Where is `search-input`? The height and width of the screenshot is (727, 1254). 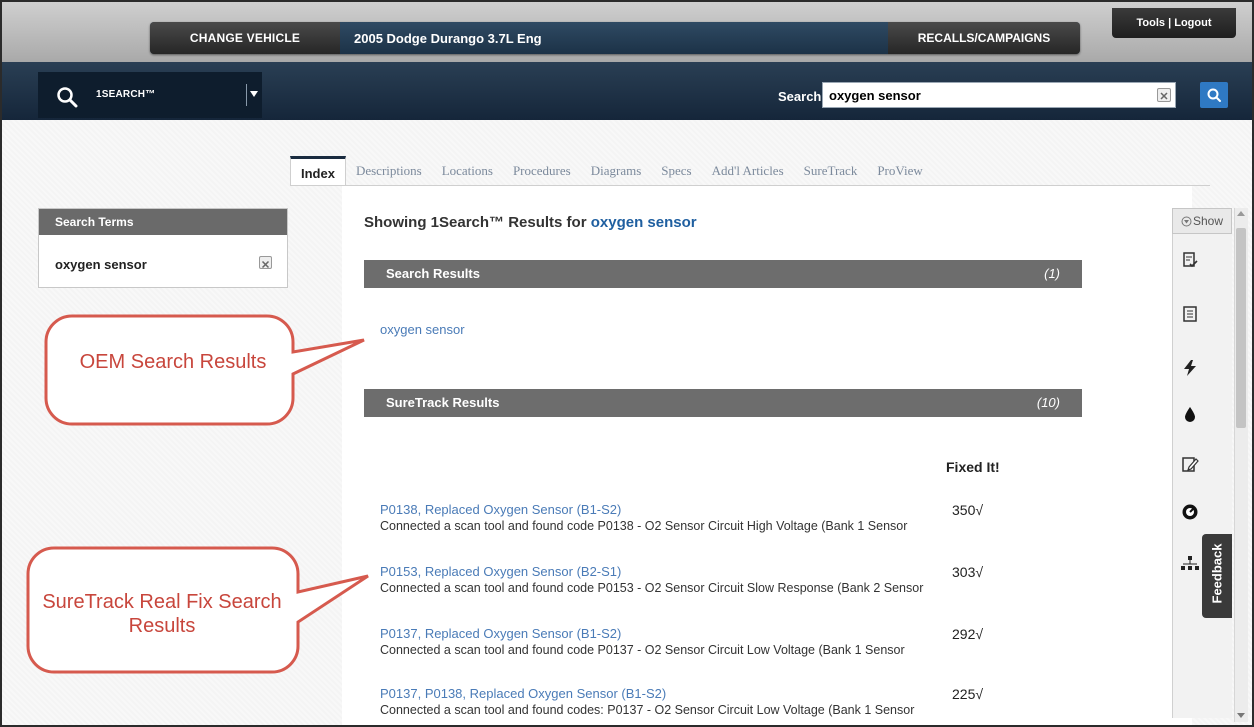 search-input is located at coordinates (999, 95).